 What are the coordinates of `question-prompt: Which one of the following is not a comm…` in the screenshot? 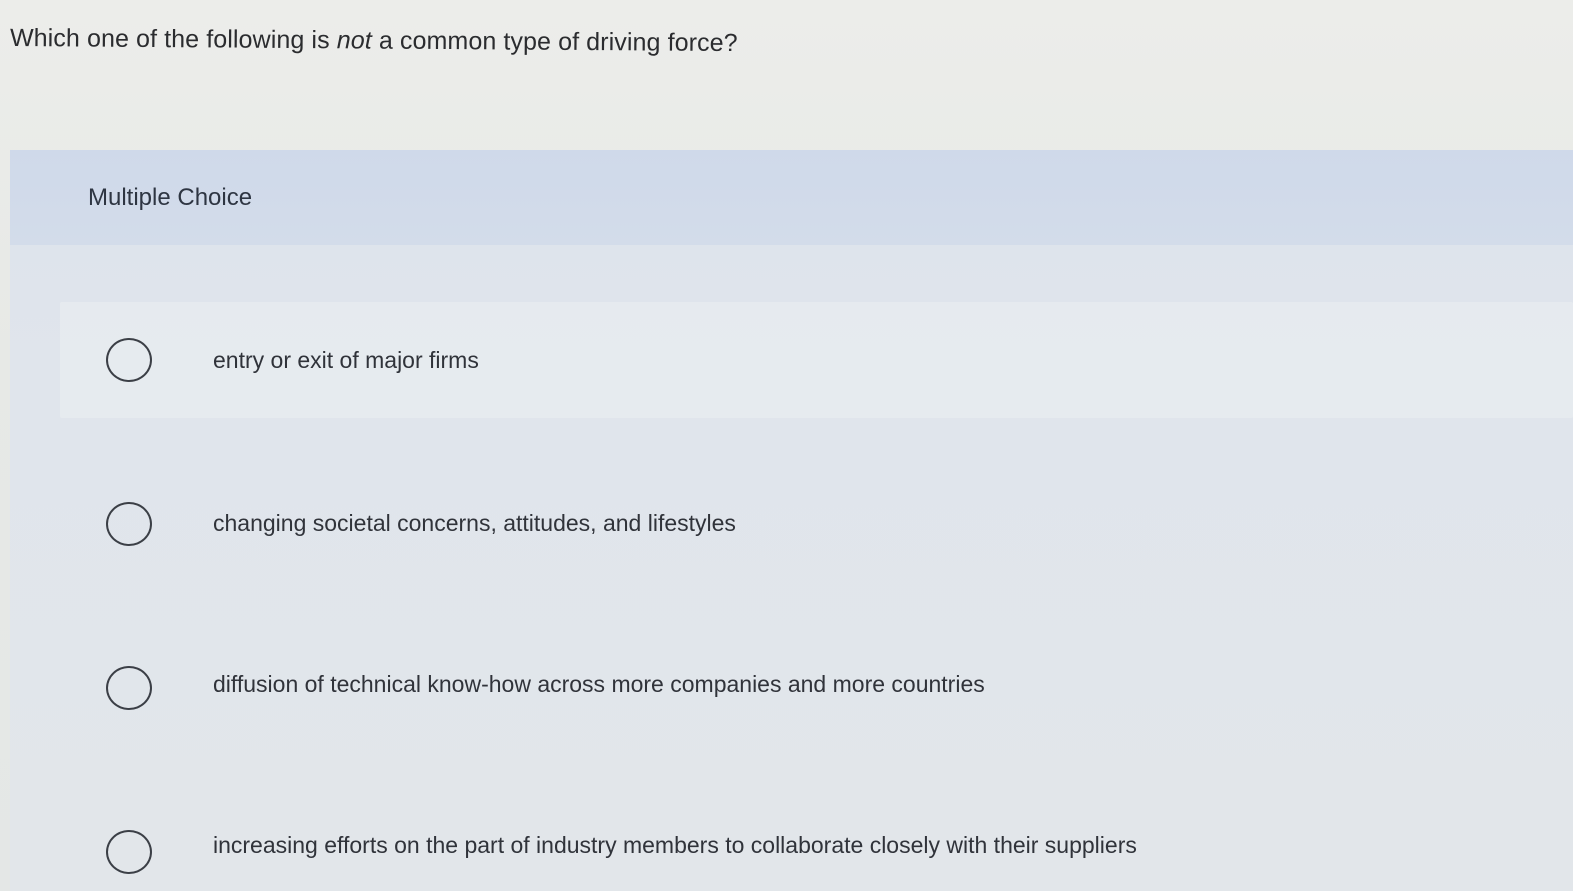 It's located at (374, 41).